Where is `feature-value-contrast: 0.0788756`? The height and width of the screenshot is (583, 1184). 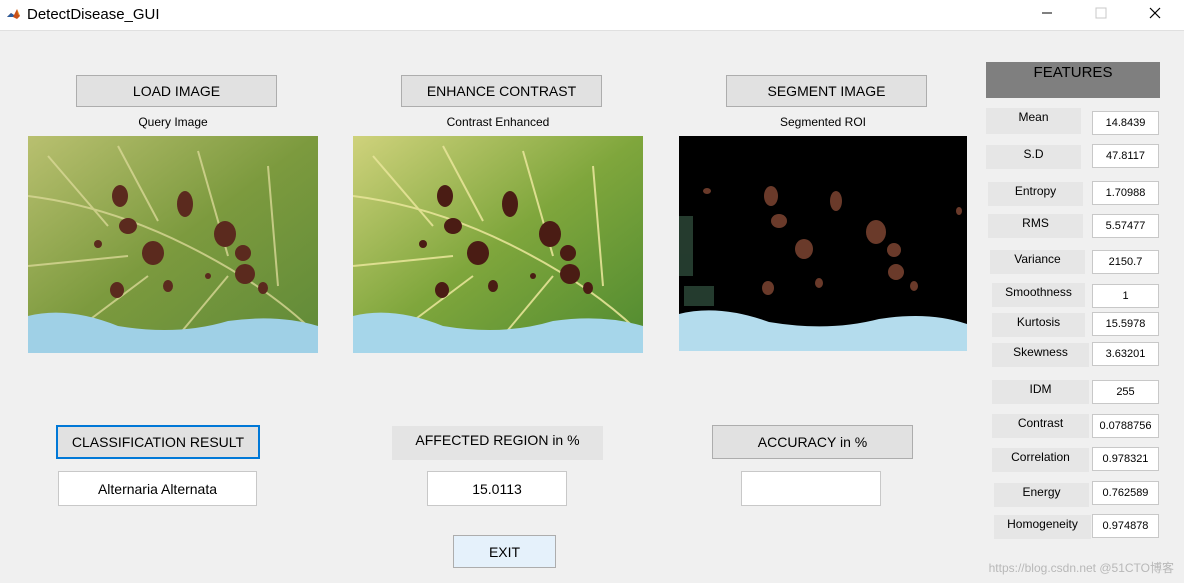 feature-value-contrast: 0.0788756 is located at coordinates (1125, 426).